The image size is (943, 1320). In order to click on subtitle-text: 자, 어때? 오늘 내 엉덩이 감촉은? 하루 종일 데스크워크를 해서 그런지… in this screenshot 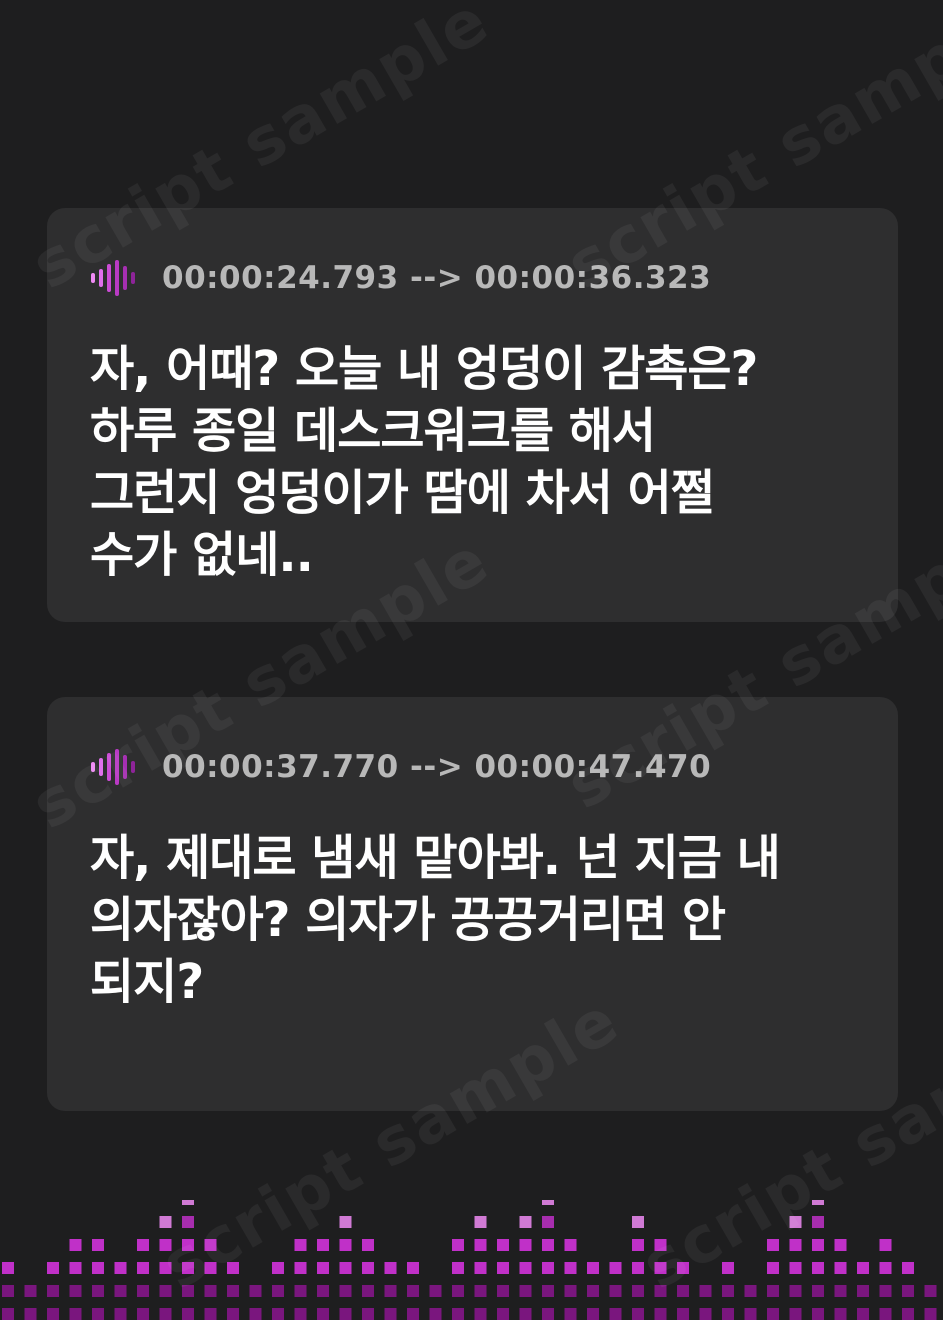, I will do `click(424, 462)`.